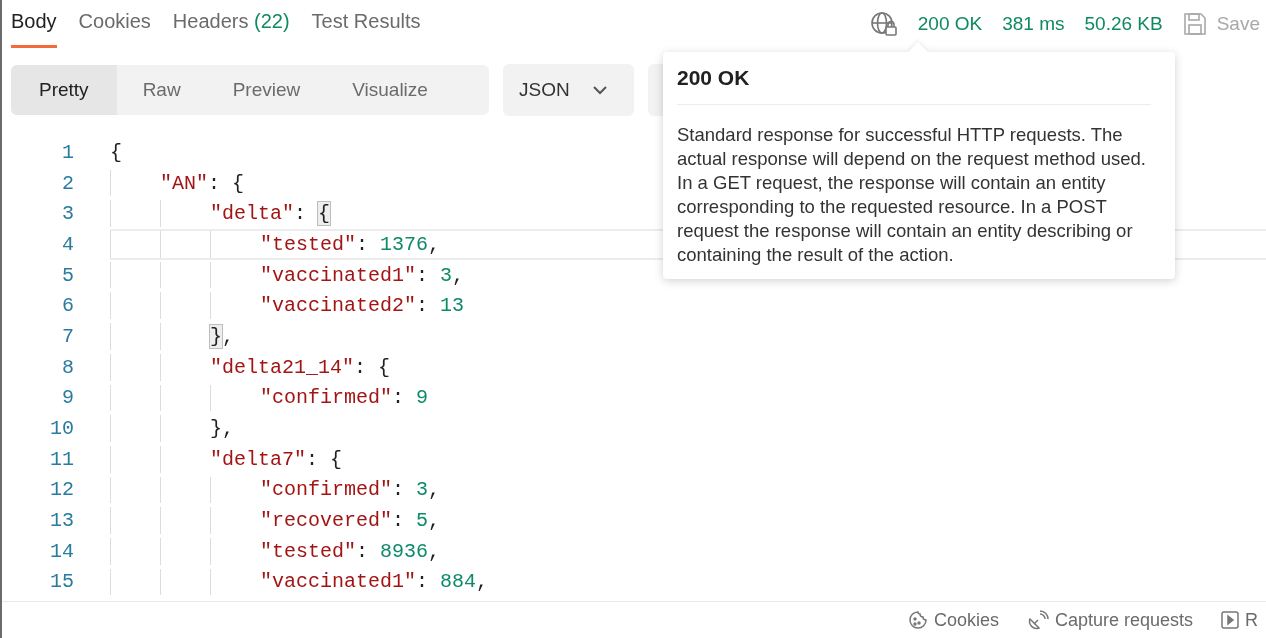 This screenshot has width=1266, height=638. I want to click on line-number: 6, so click(67, 306).